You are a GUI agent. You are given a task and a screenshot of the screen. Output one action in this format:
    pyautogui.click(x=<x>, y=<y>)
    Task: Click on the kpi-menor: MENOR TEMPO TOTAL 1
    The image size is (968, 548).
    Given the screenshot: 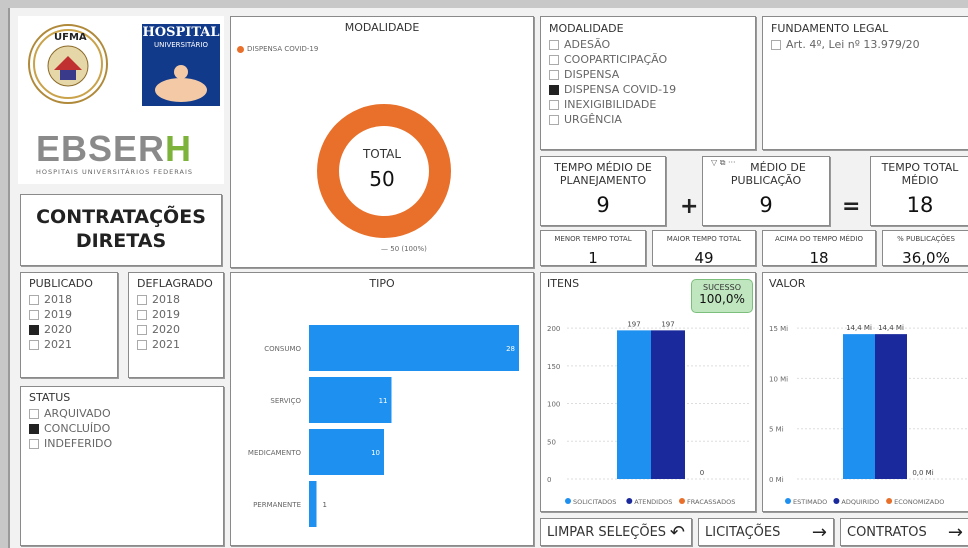 What is the action you would take?
    pyautogui.click(x=593, y=248)
    